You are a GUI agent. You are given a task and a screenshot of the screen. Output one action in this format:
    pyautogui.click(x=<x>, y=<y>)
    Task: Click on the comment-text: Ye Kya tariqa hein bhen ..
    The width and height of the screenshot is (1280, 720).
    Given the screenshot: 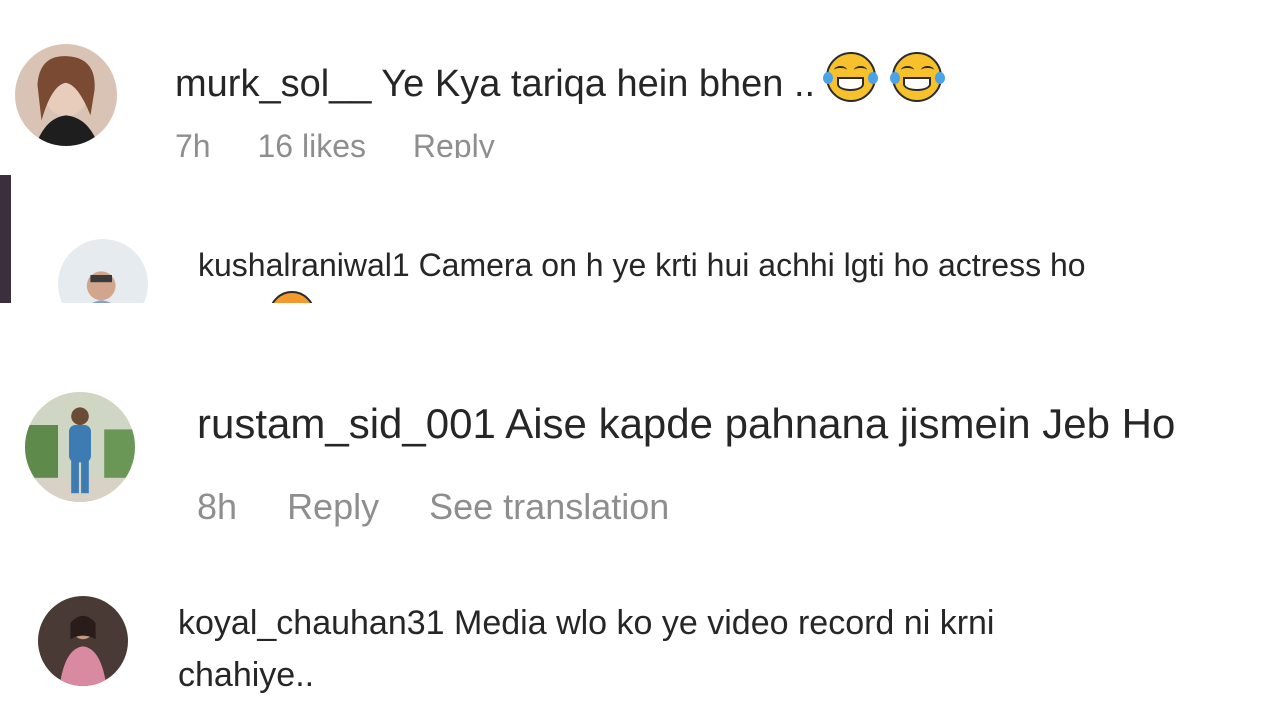 What is the action you would take?
    pyautogui.click(x=598, y=84)
    